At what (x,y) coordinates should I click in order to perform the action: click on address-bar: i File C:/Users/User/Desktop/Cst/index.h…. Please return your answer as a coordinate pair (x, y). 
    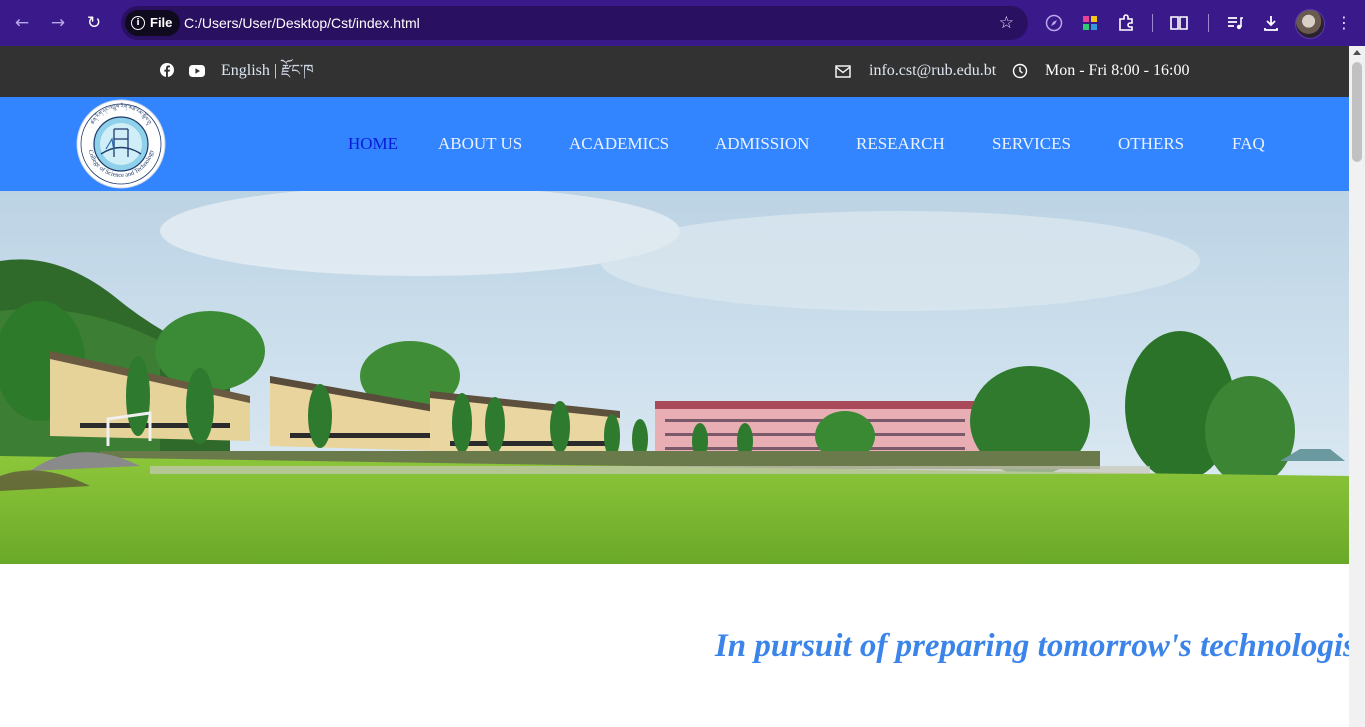
    Looking at the image, I should click on (574, 23).